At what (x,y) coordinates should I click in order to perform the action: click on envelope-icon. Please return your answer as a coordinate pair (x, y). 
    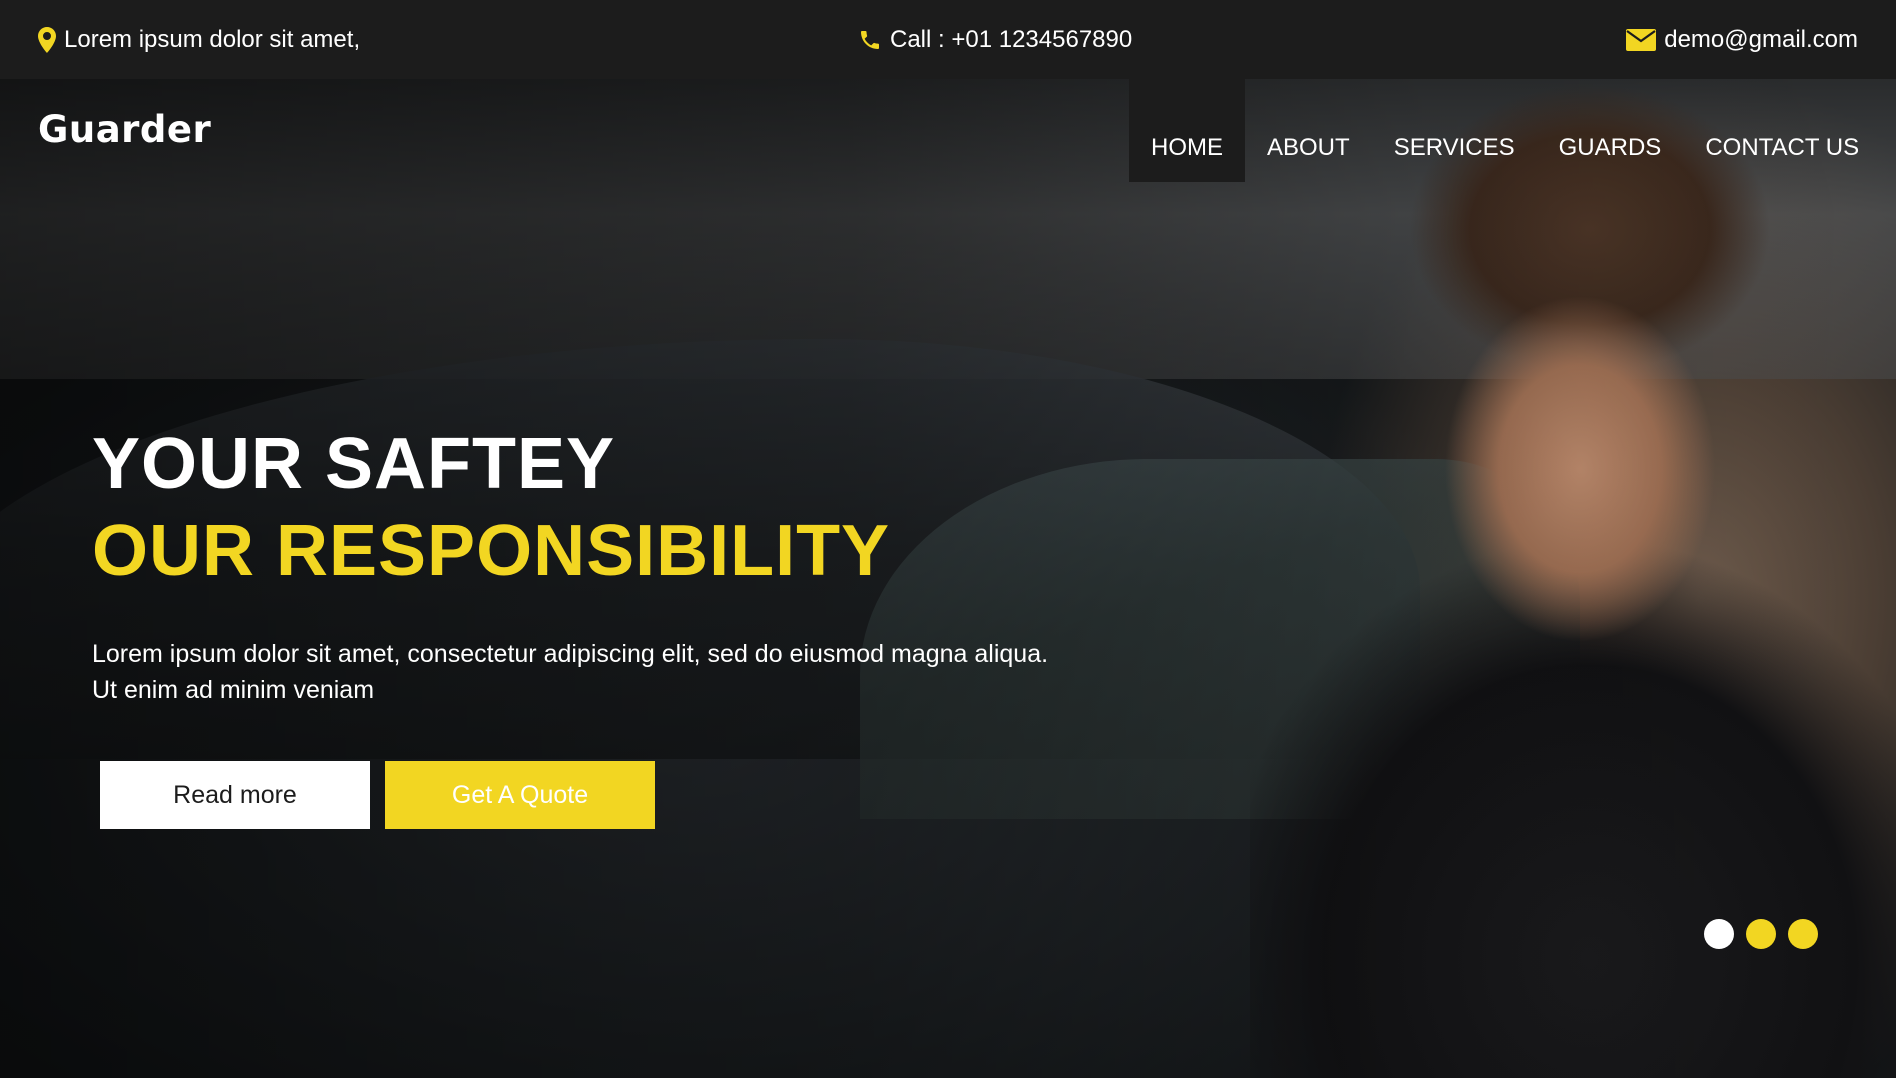
    Looking at the image, I should click on (1641, 39).